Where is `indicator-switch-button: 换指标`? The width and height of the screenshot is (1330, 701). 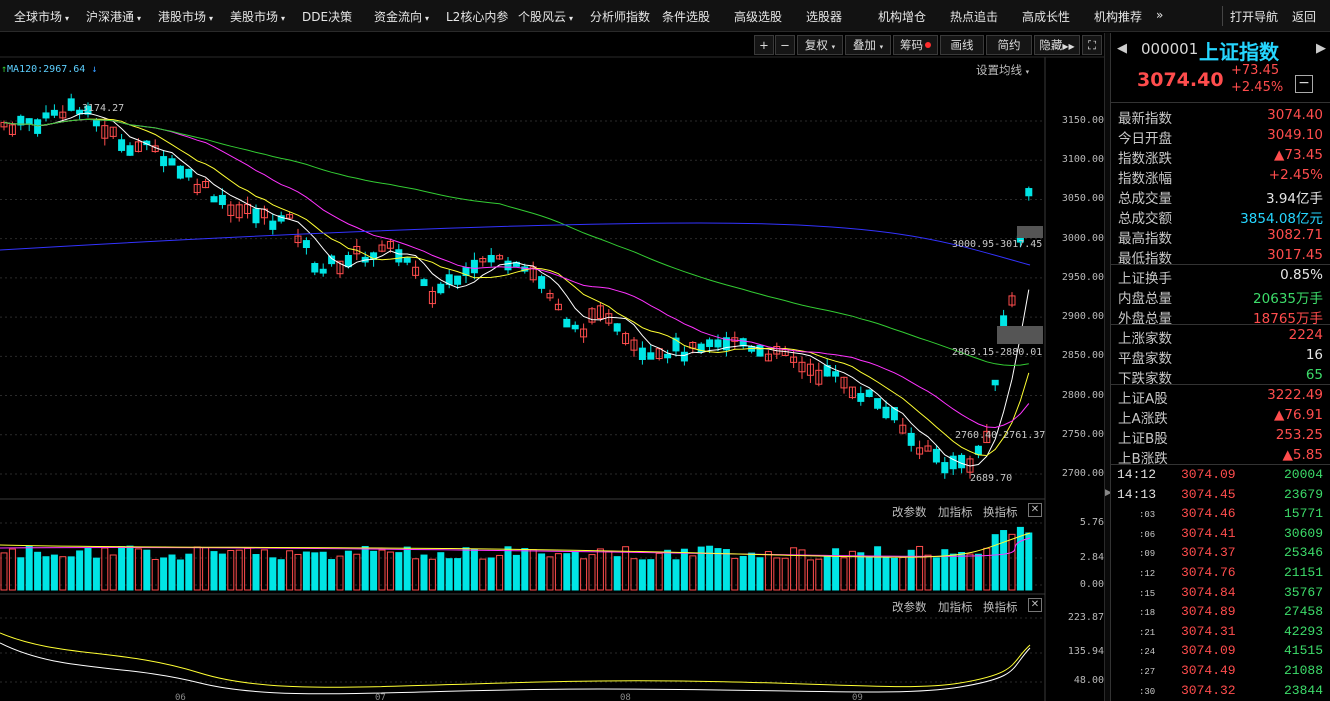 indicator-switch-button: 换指标 is located at coordinates (1000, 607).